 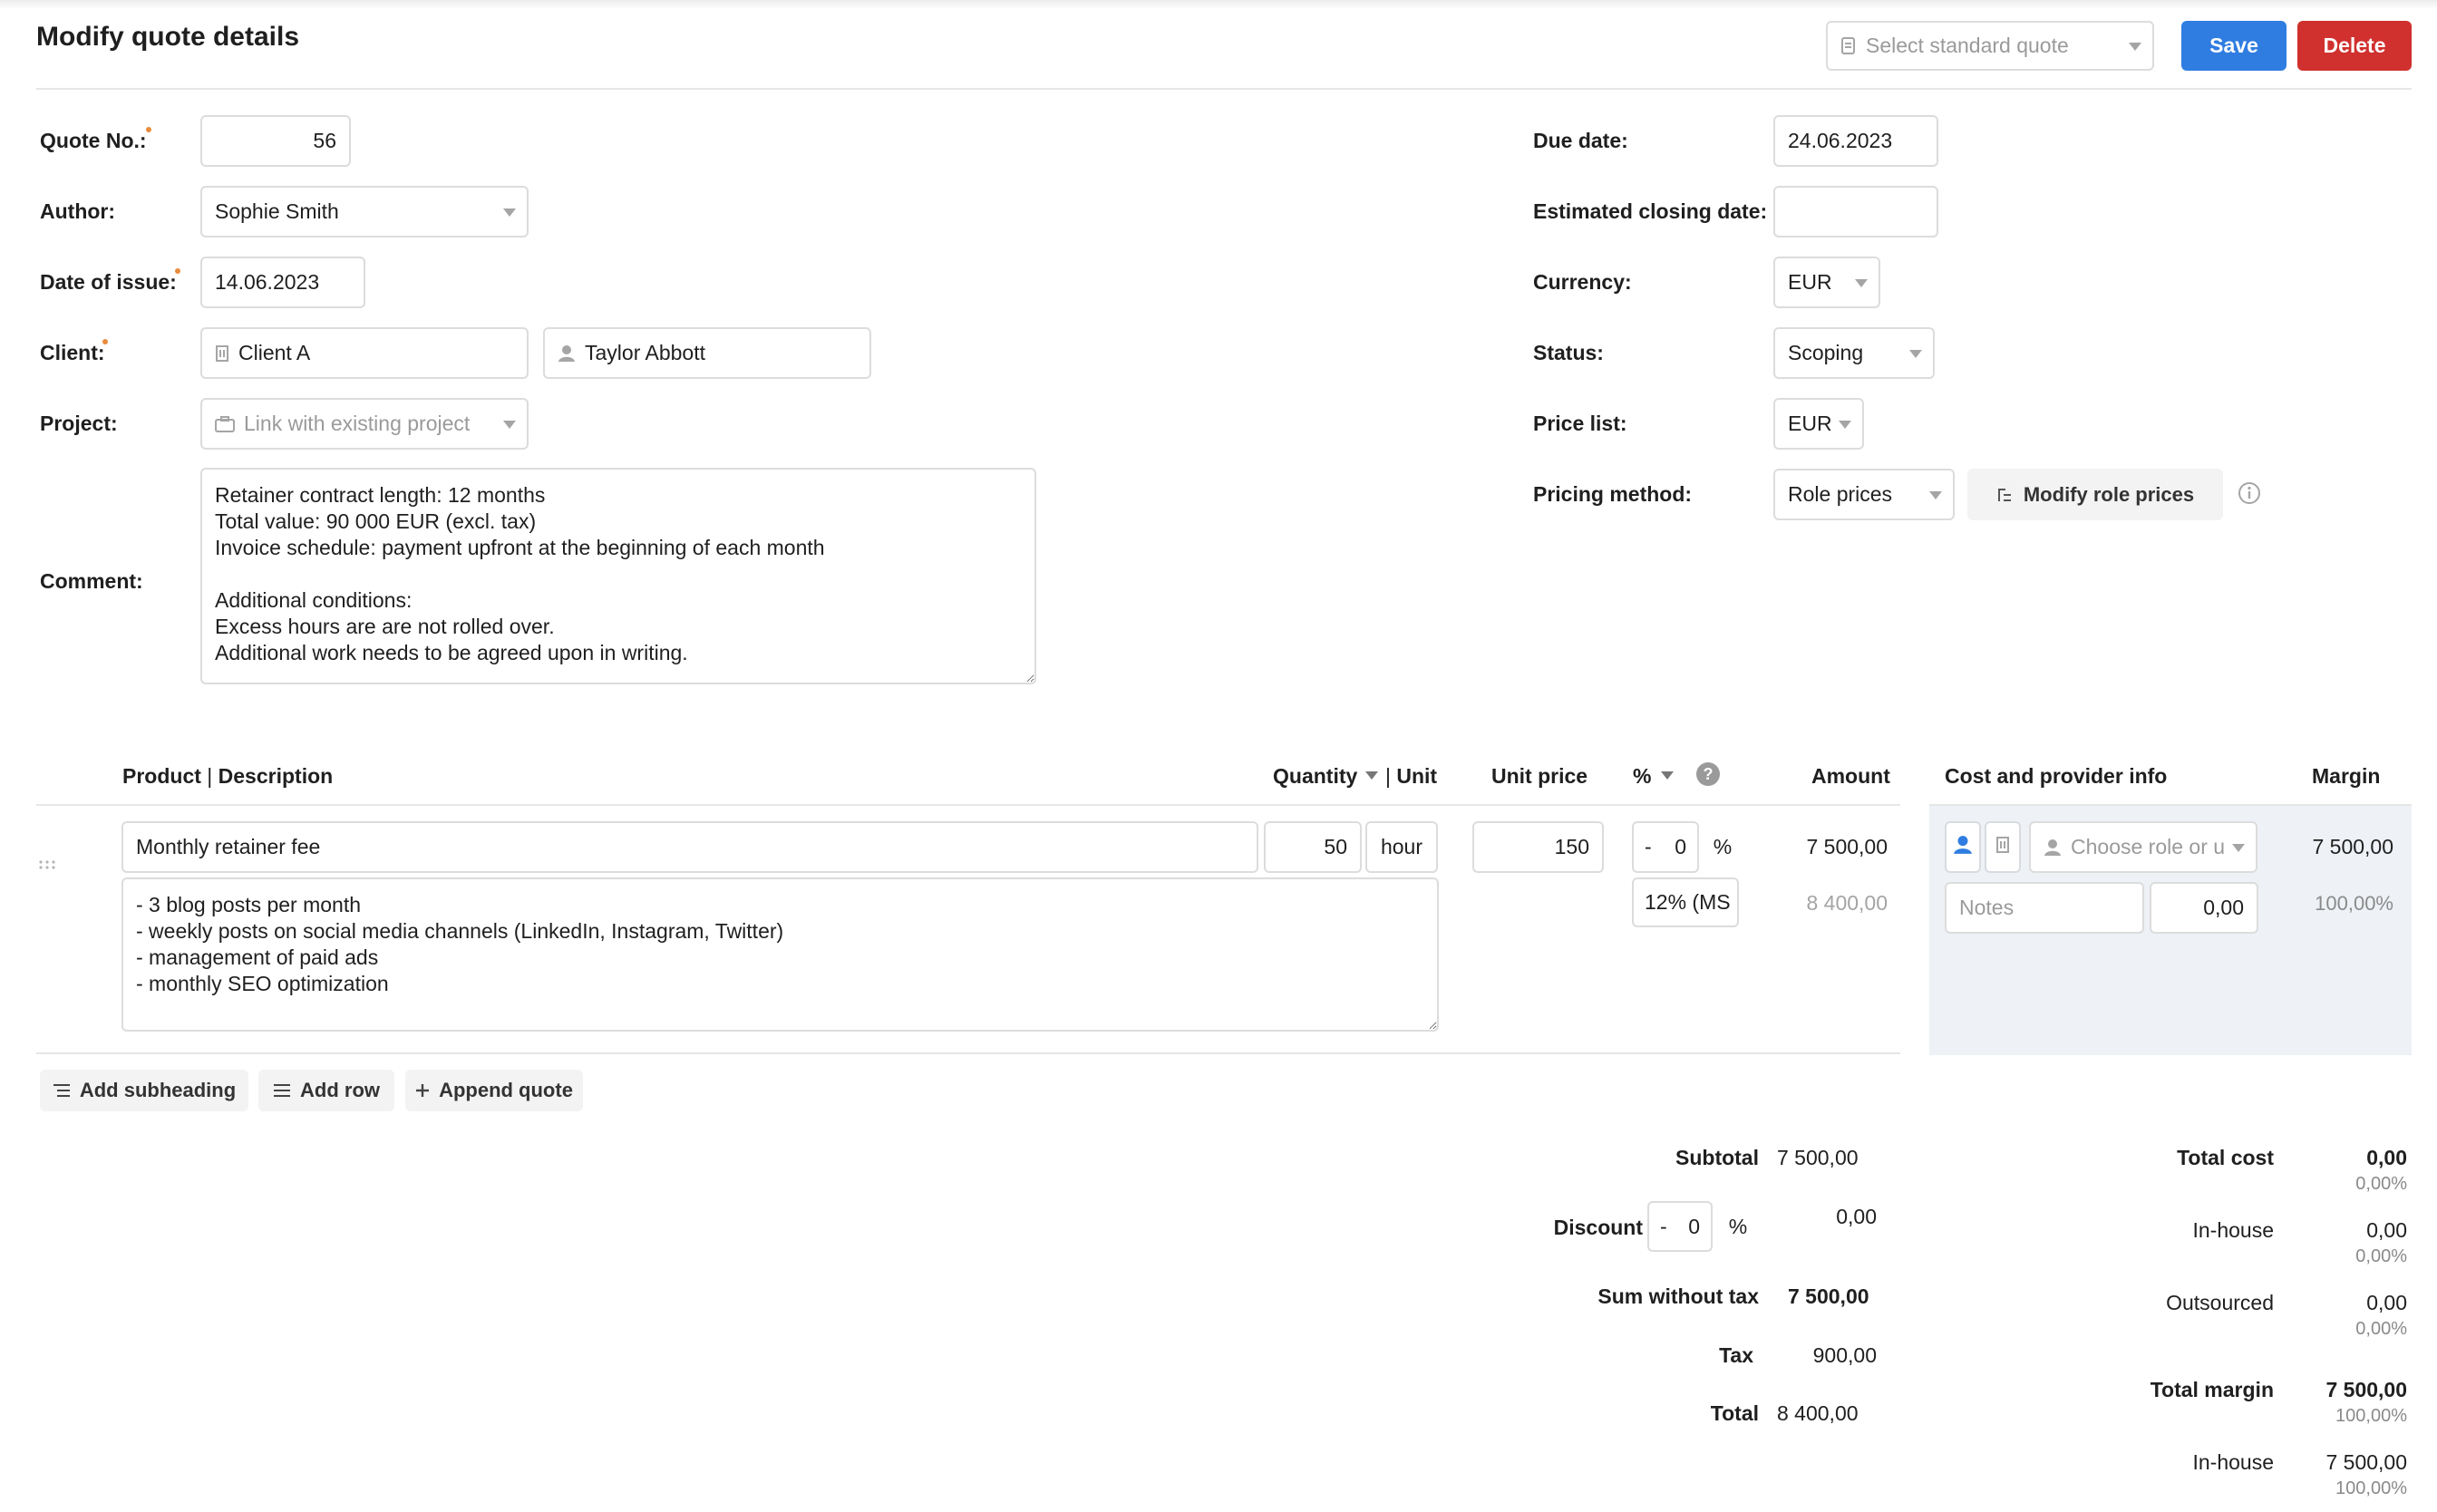 I want to click on line-discount-stepper: - 0, so click(x=1665, y=847).